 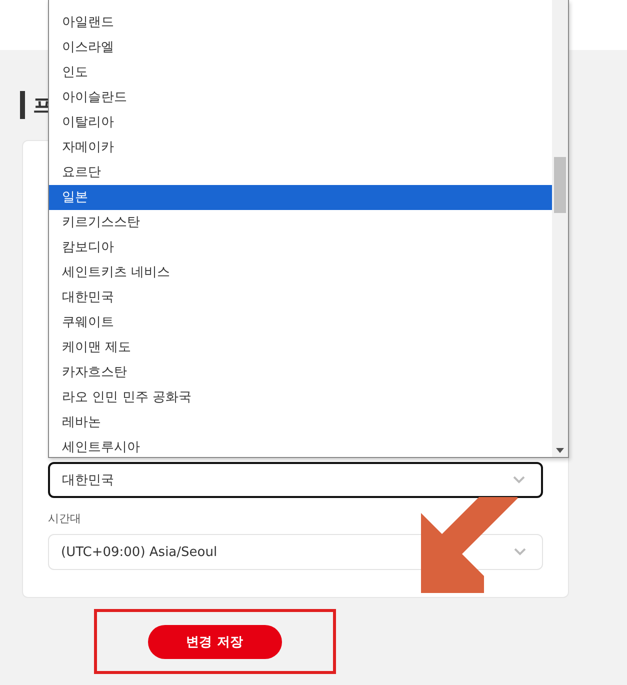 I want to click on dropdown-option: 캄보디아, so click(x=300, y=247).